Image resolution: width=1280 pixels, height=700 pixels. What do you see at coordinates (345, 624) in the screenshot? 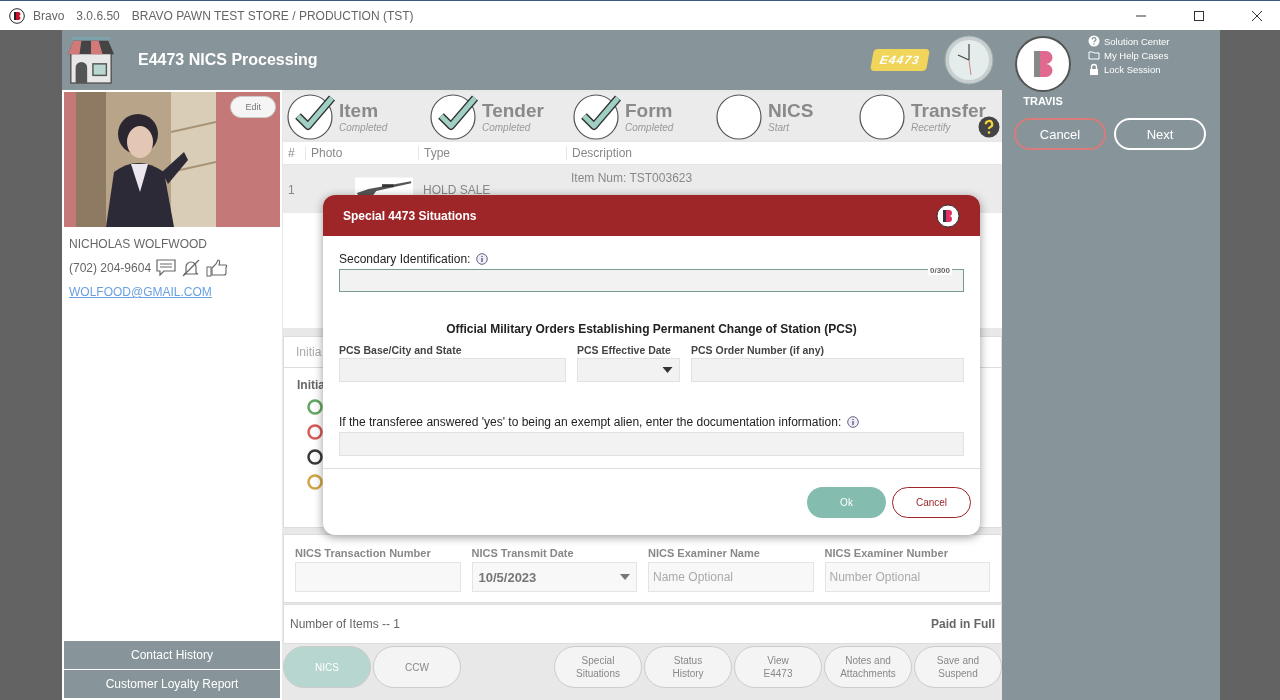
I see `item-count: Number of Items -- 1` at bounding box center [345, 624].